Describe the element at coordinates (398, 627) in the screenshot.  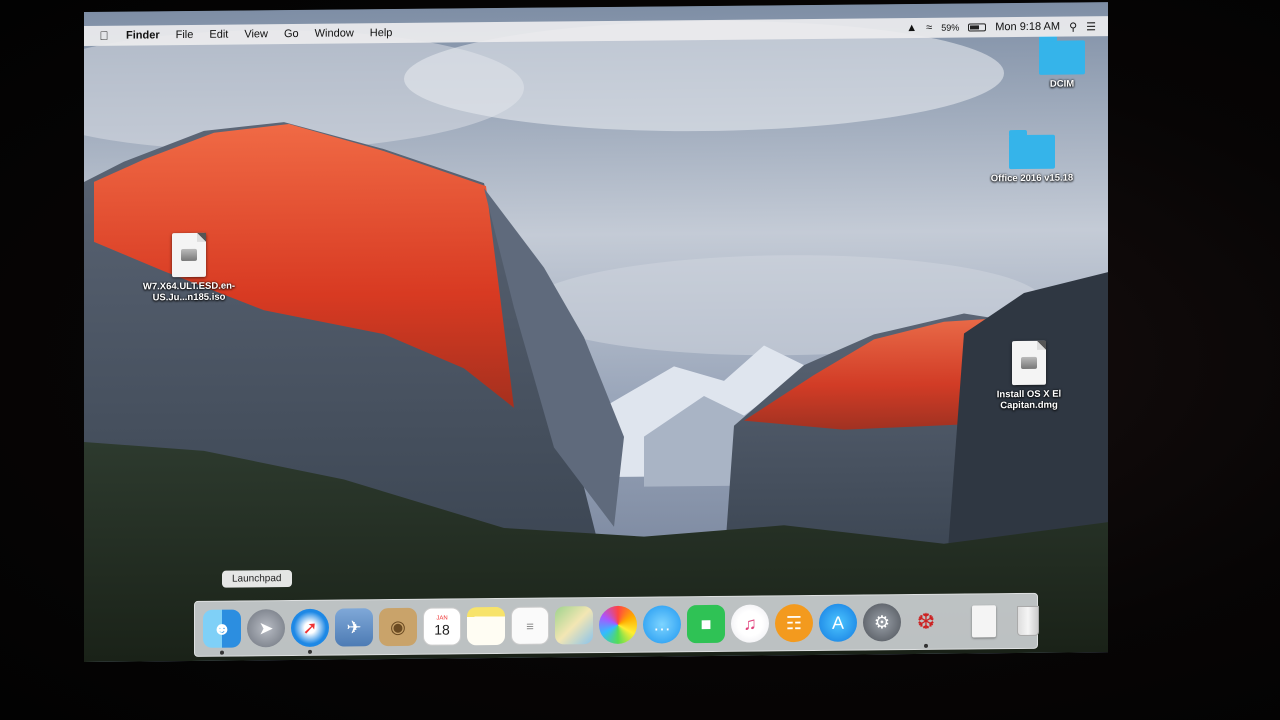
I see `dock-contacts-icon: ◉` at that location.